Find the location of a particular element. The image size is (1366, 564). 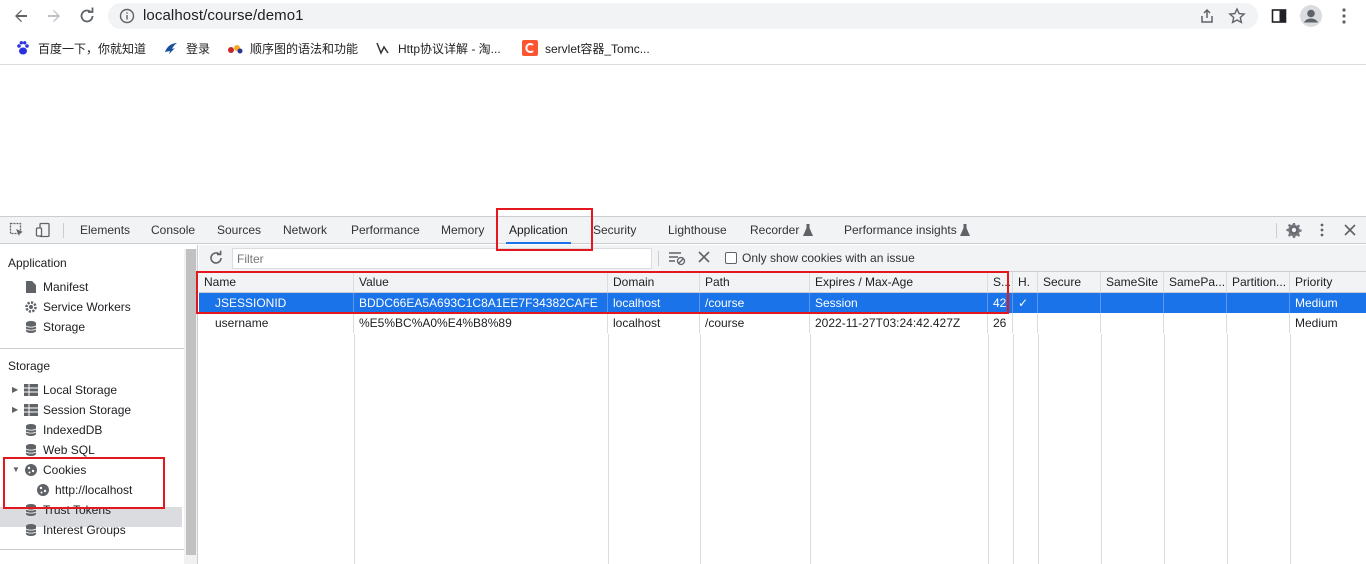

side-panel-icon is located at coordinates (1279, 16).